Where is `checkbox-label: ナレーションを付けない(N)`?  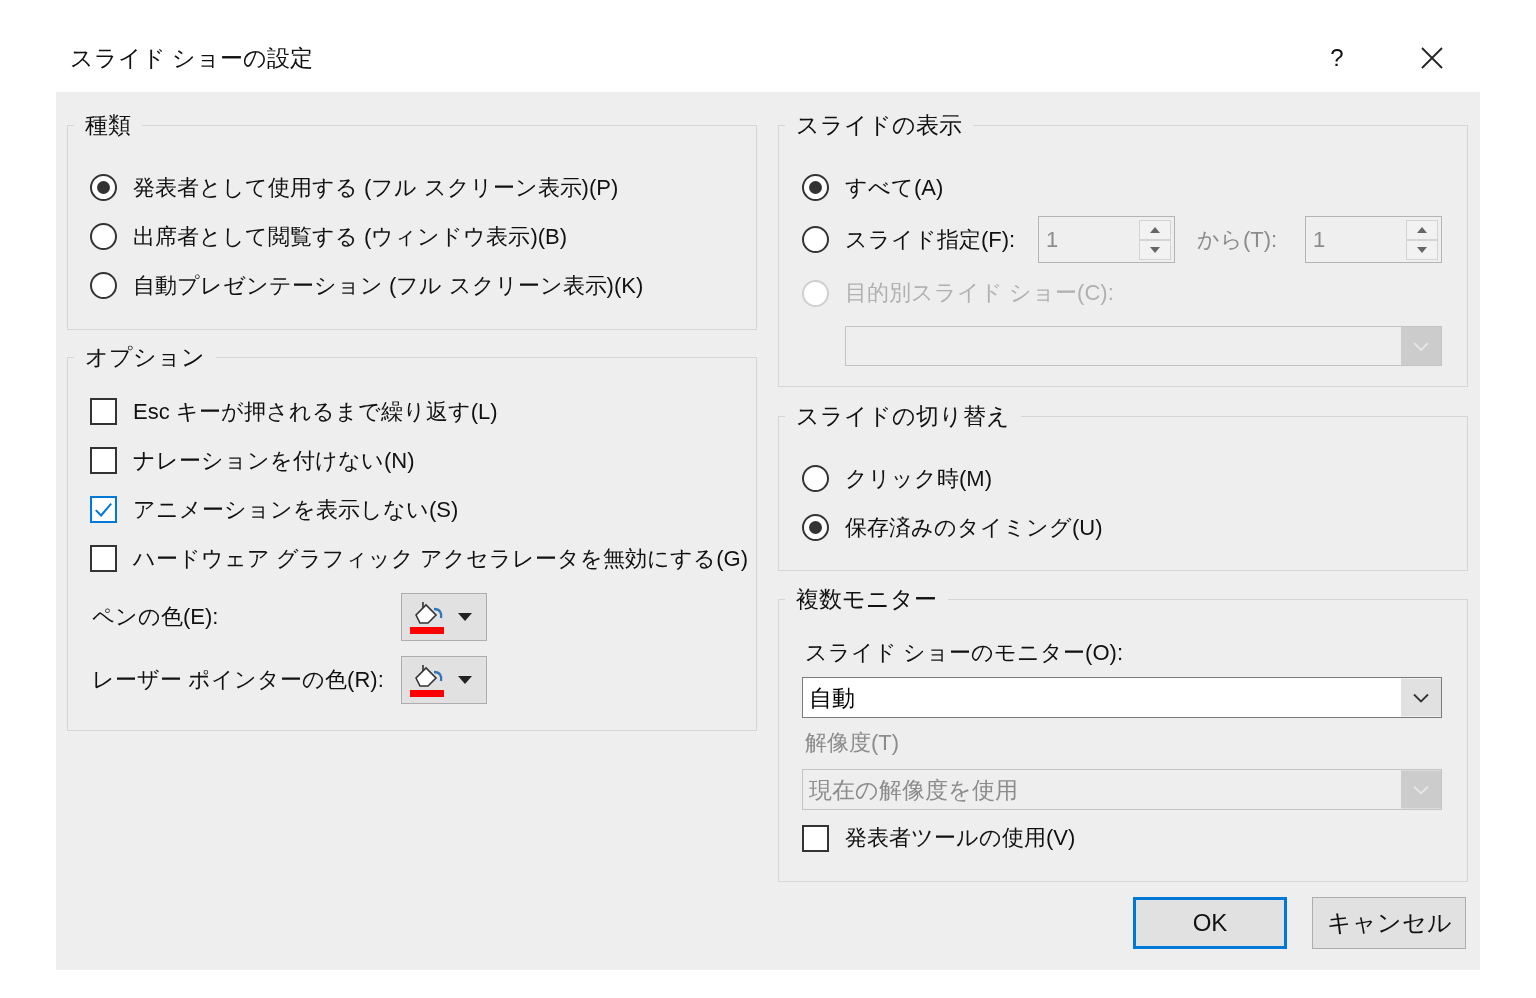 checkbox-label: ナレーションを付けない(N) is located at coordinates (274, 460).